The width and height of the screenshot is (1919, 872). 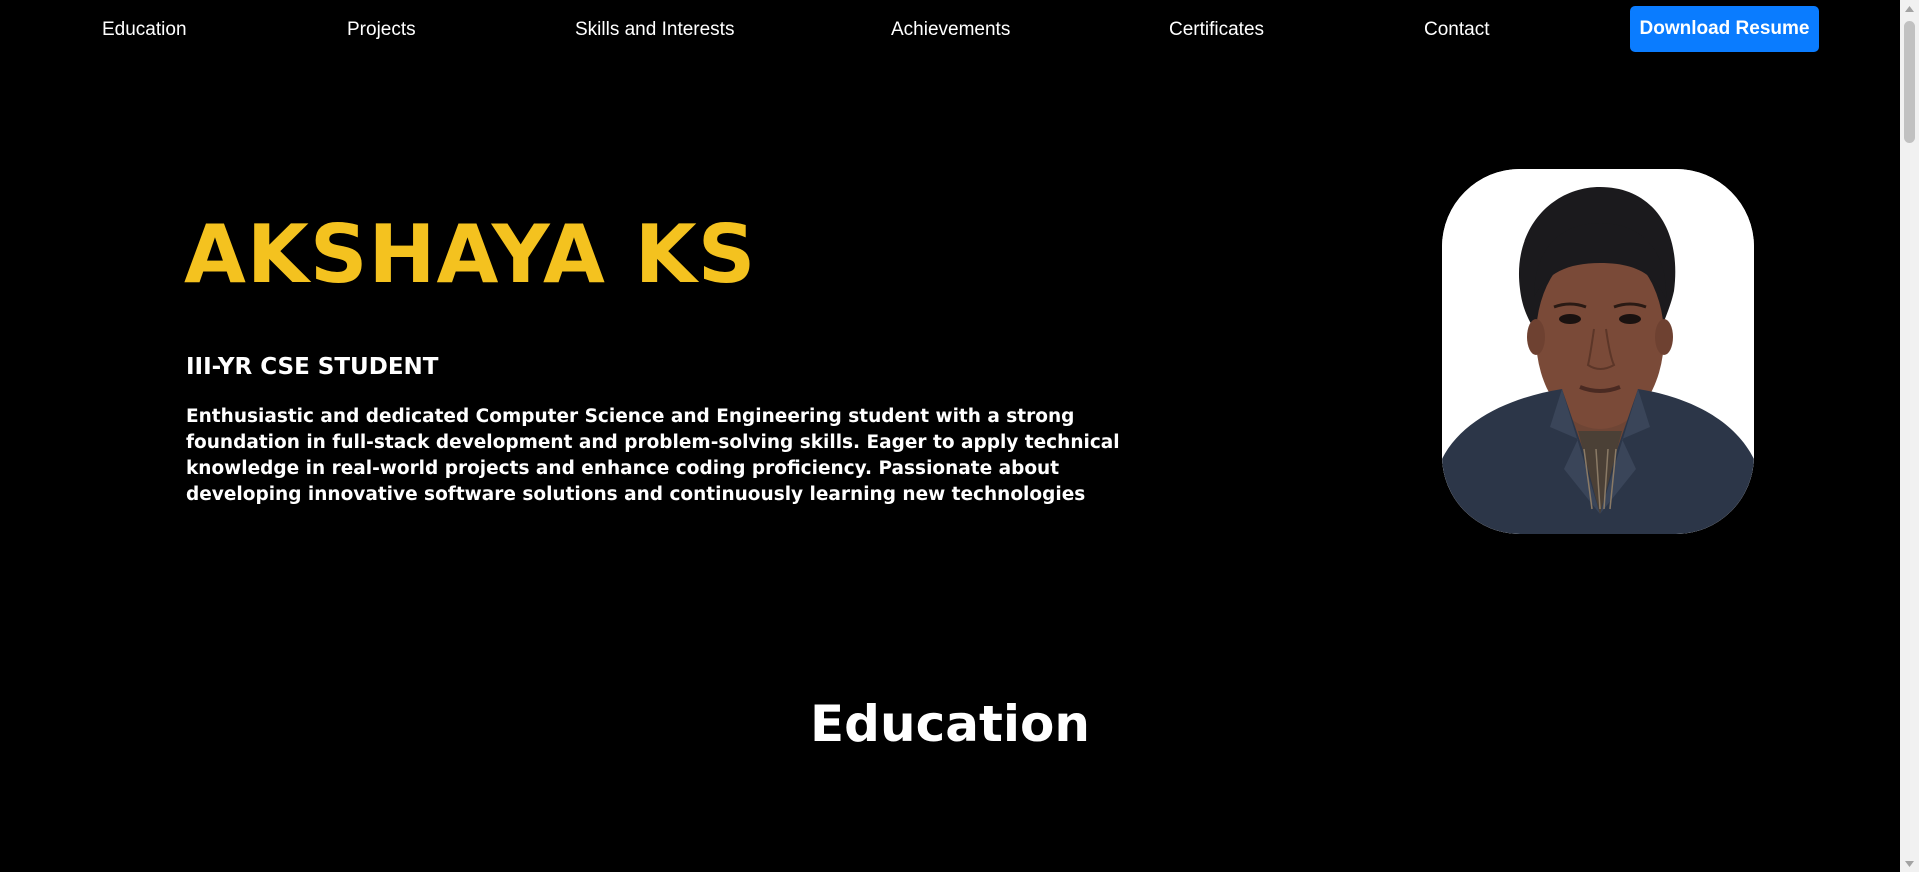 I want to click on nav-link-achievements: Achievements, so click(x=950, y=30).